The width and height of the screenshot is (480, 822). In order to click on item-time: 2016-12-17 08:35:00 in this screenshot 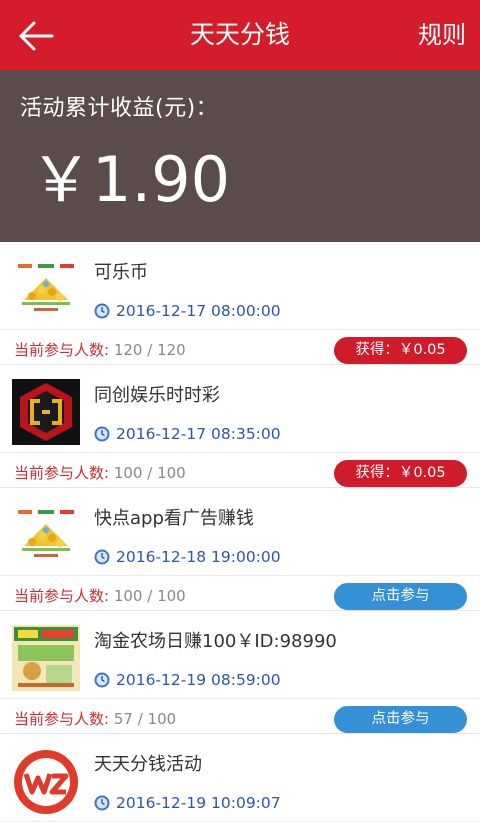, I will do `click(187, 434)`.